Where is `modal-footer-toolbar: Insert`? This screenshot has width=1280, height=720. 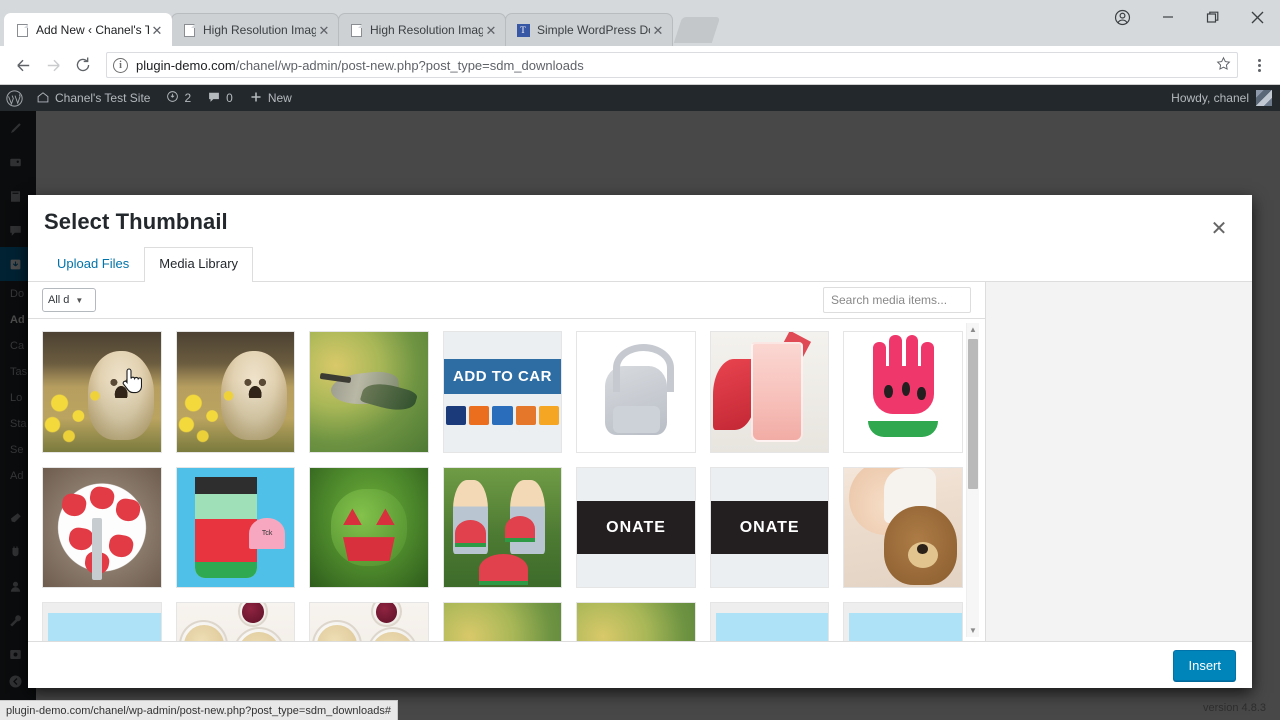 modal-footer-toolbar: Insert is located at coordinates (640, 664).